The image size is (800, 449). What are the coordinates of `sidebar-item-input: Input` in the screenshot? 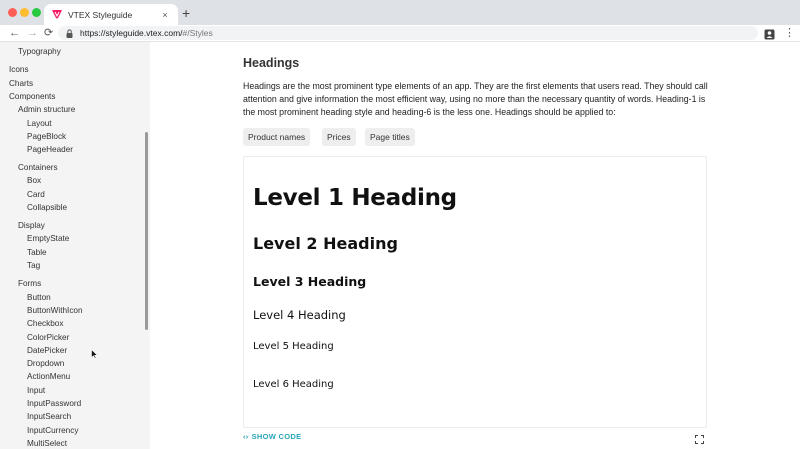 It's located at (36, 390).